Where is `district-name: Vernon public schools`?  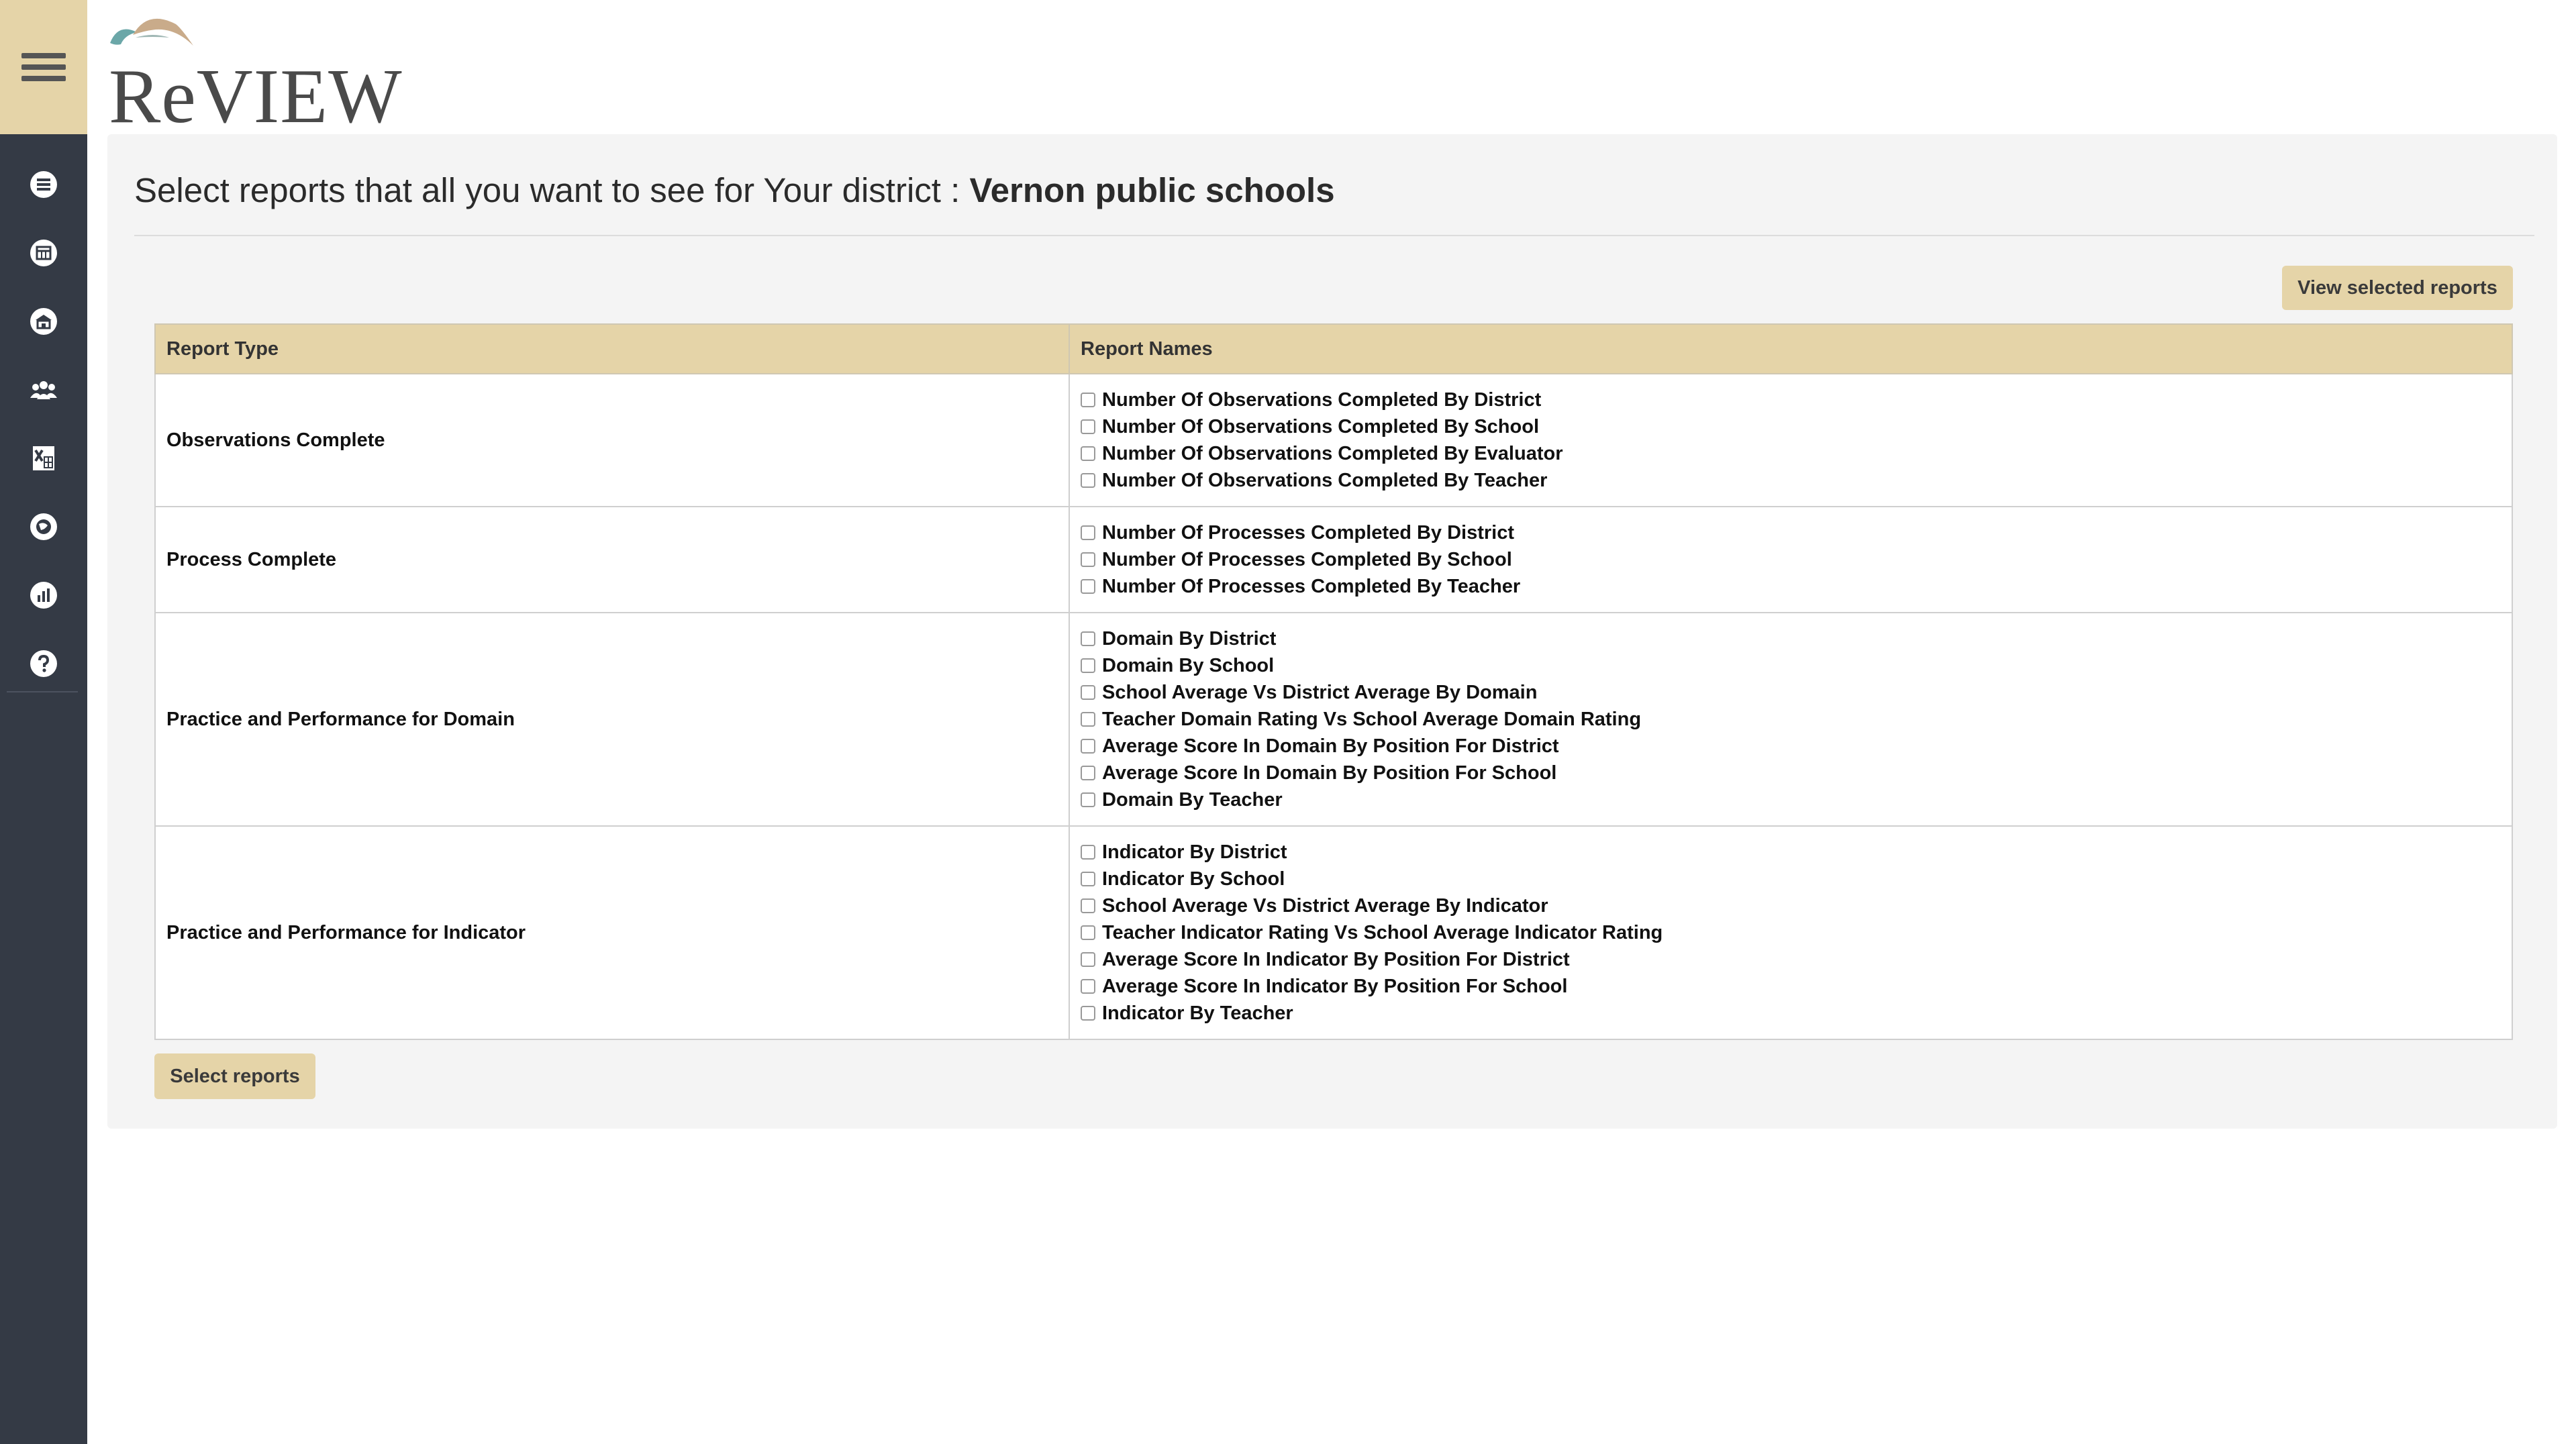 district-name: Vernon public schools is located at coordinates (1152, 190).